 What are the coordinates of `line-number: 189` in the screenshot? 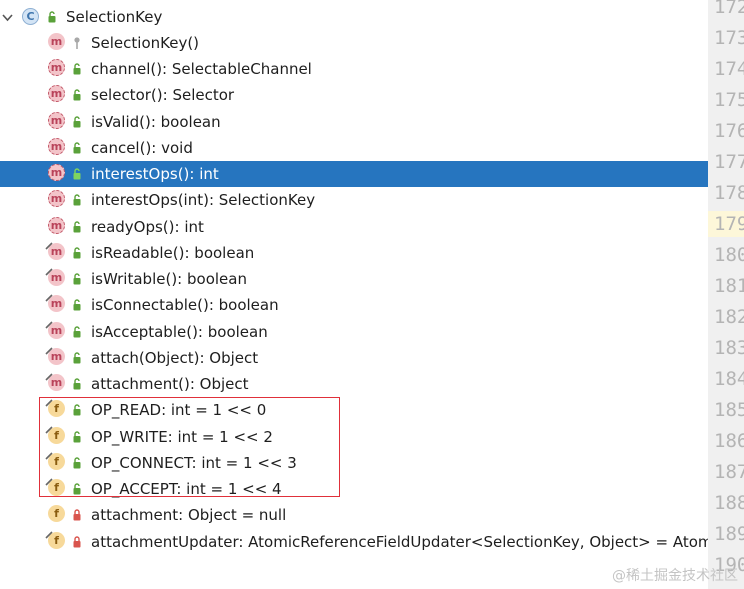 It's located at (729, 534).